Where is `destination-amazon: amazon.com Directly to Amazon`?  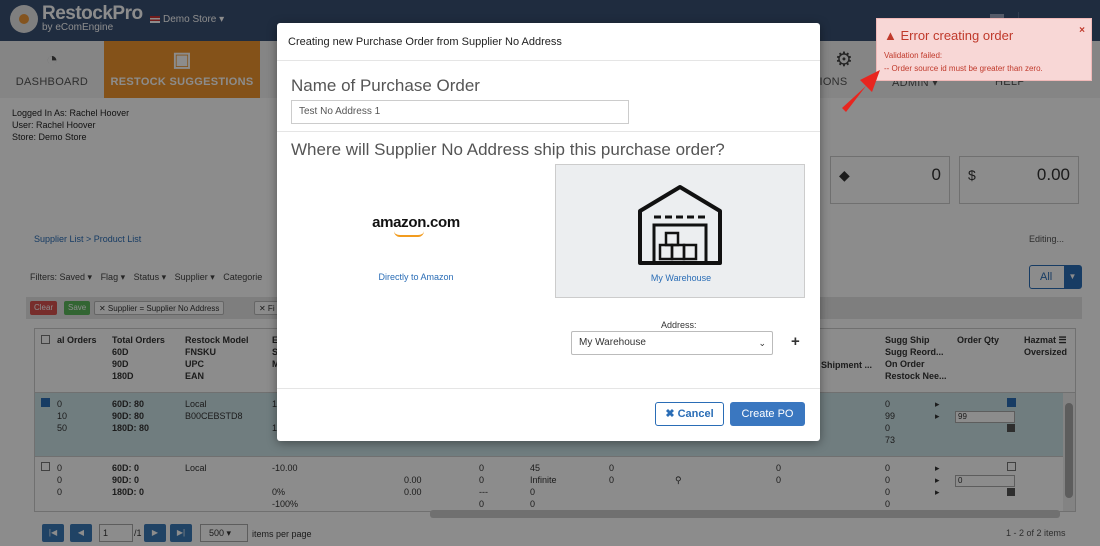 destination-amazon: amazon.com Directly to Amazon is located at coordinates (416, 231).